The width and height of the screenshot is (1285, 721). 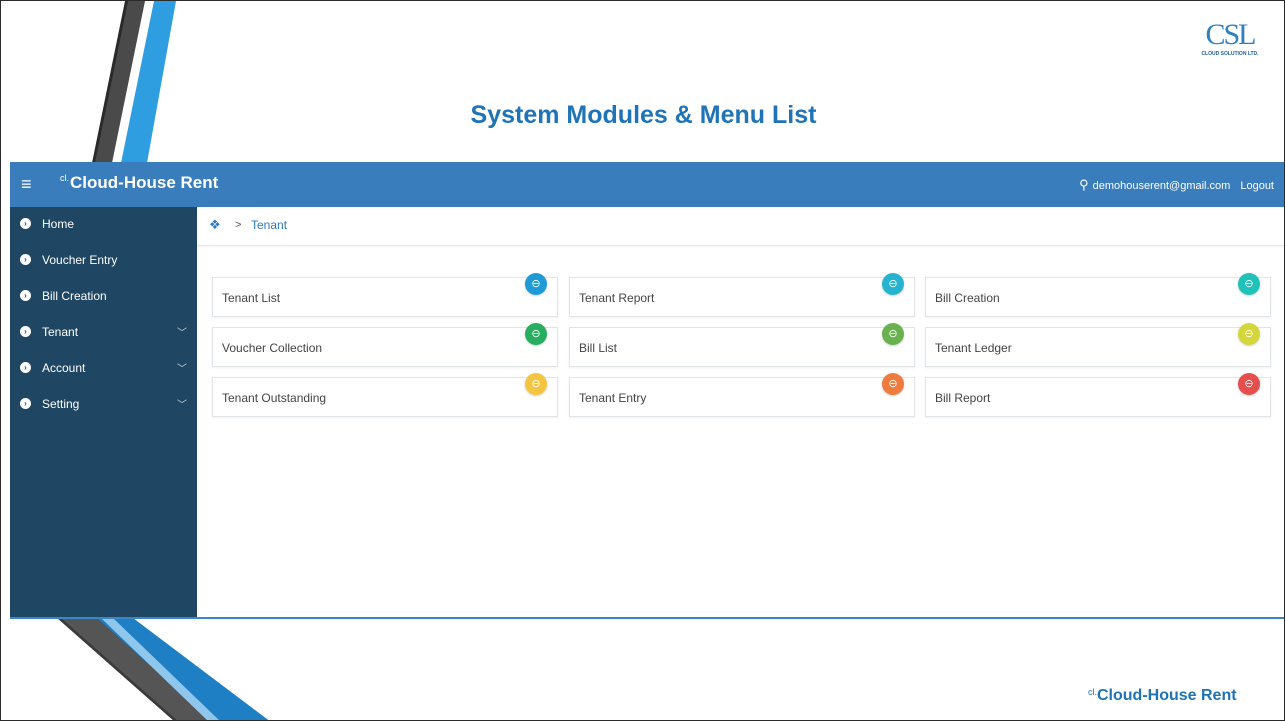 What do you see at coordinates (269, 225) in the screenshot?
I see `breadcrumb-current: Tenant` at bounding box center [269, 225].